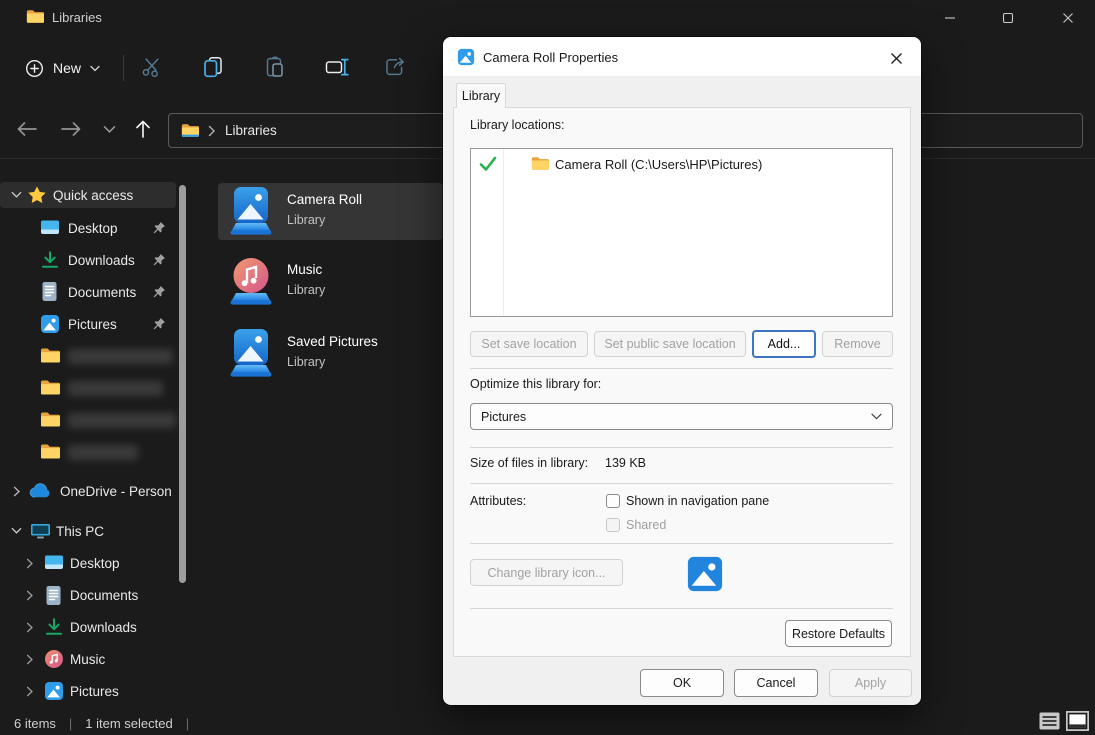 This screenshot has height=735, width=1095. Describe the element at coordinates (88, 563) in the screenshot. I see `sidebar-item-desktop: Desktop` at that location.